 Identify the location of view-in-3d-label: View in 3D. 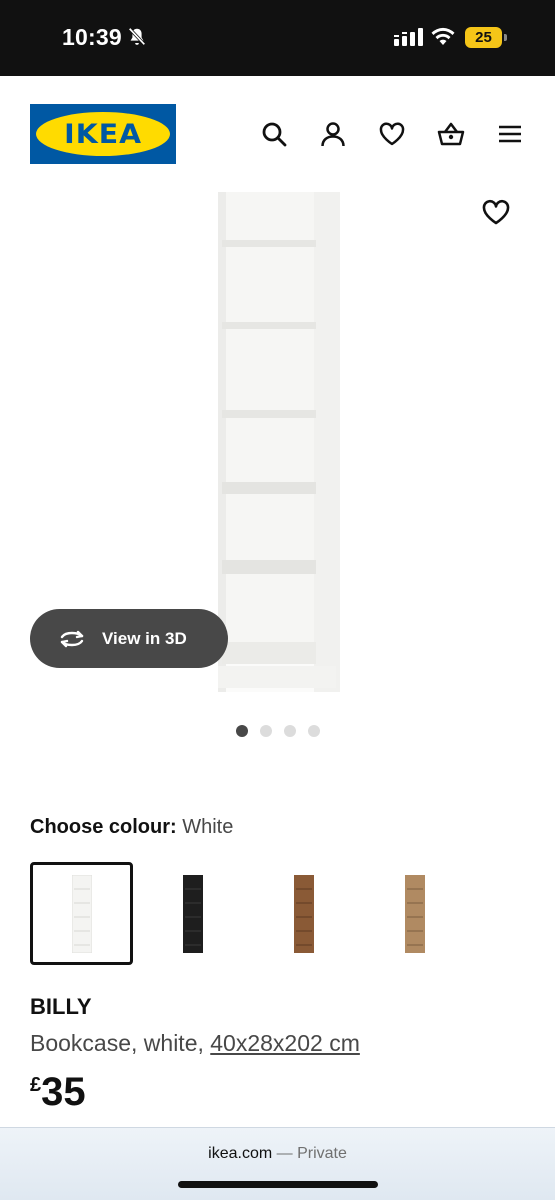
(144, 638).